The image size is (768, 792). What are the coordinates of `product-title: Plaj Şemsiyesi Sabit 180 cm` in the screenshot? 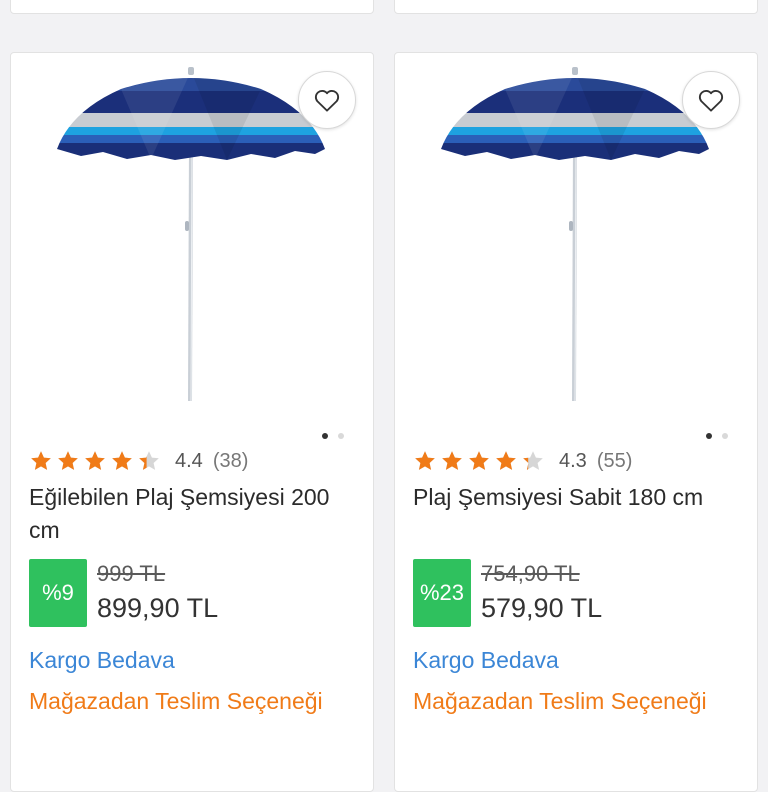 It's located at (573, 497).